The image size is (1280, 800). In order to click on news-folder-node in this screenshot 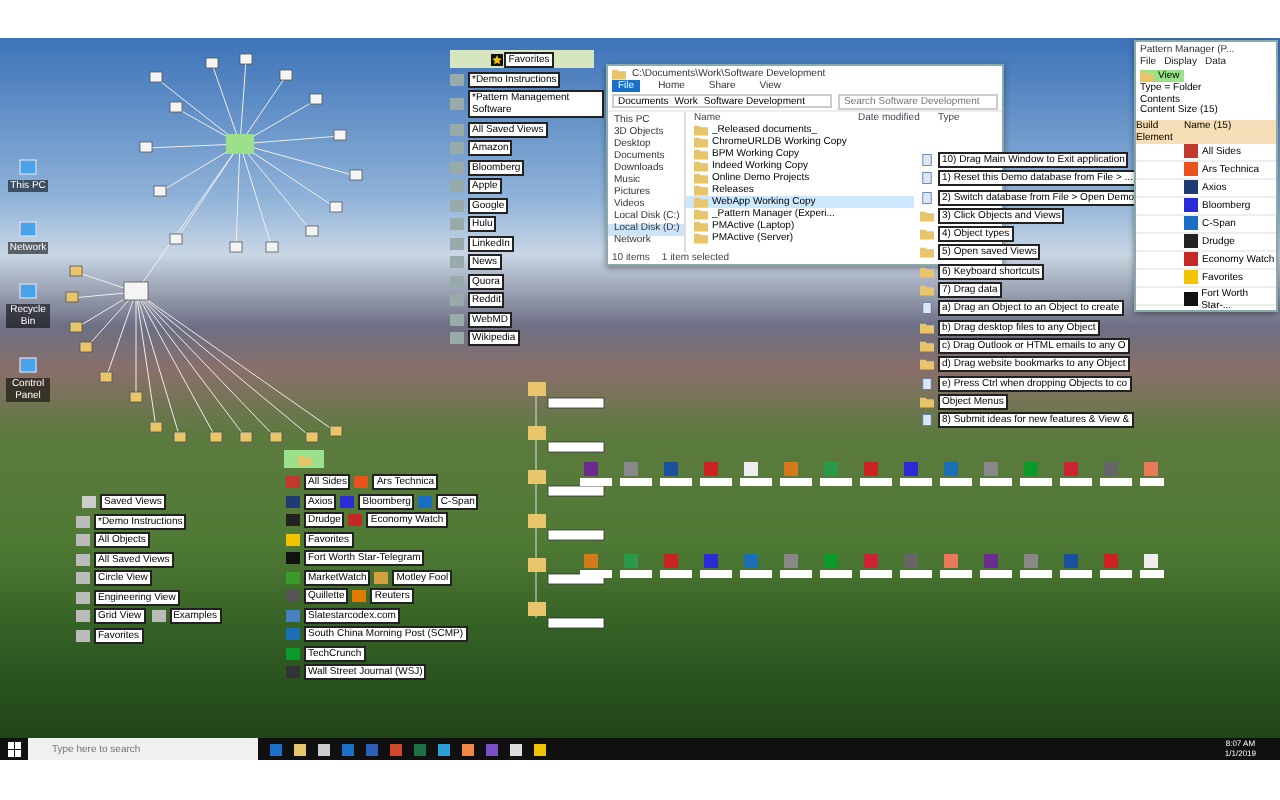, I will do `click(304, 459)`.